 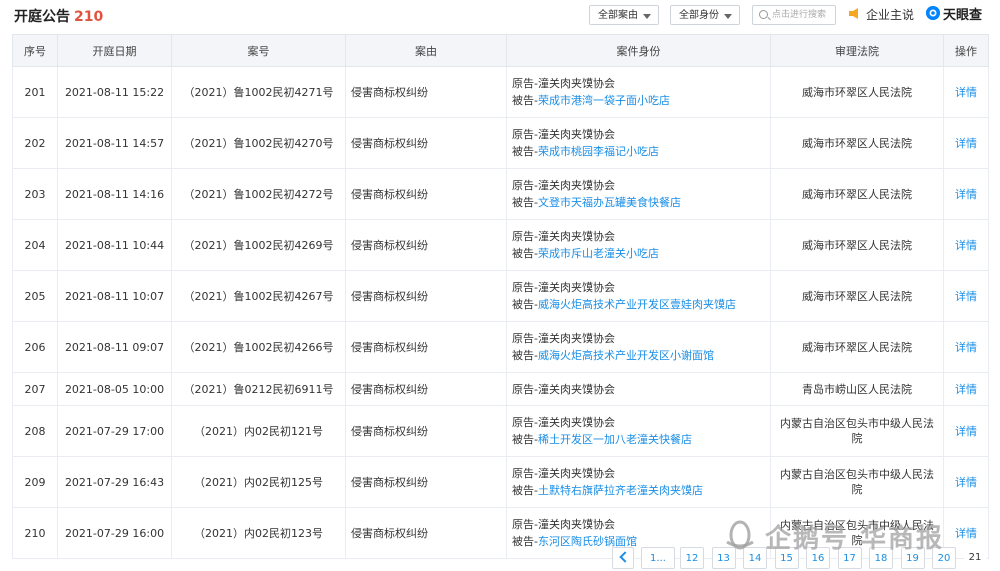 What do you see at coordinates (500, 50) in the screenshot?
I see `table-header-row: 序号 开庭日期 案号 案由 案件身份 审理法院 操作` at bounding box center [500, 50].